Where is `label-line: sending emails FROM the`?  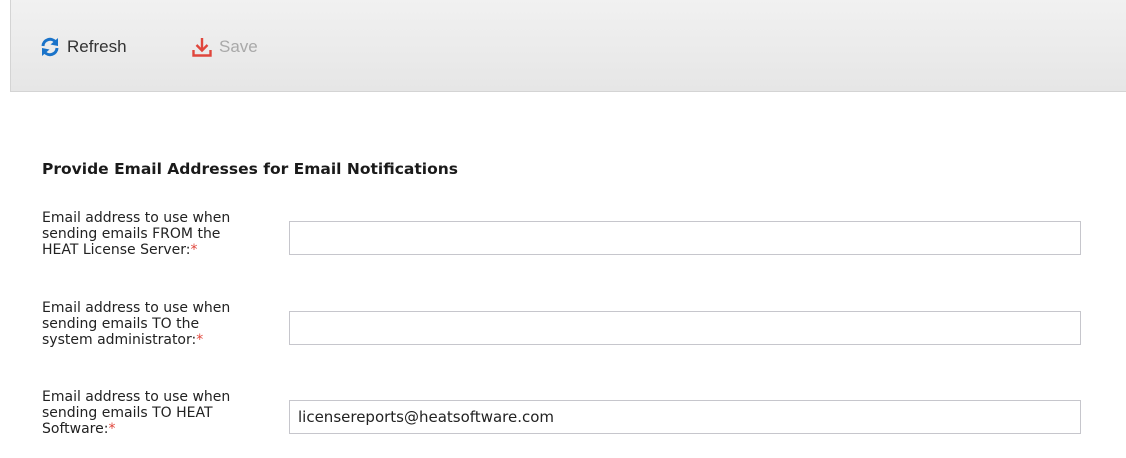 label-line: sending emails FROM the is located at coordinates (131, 234).